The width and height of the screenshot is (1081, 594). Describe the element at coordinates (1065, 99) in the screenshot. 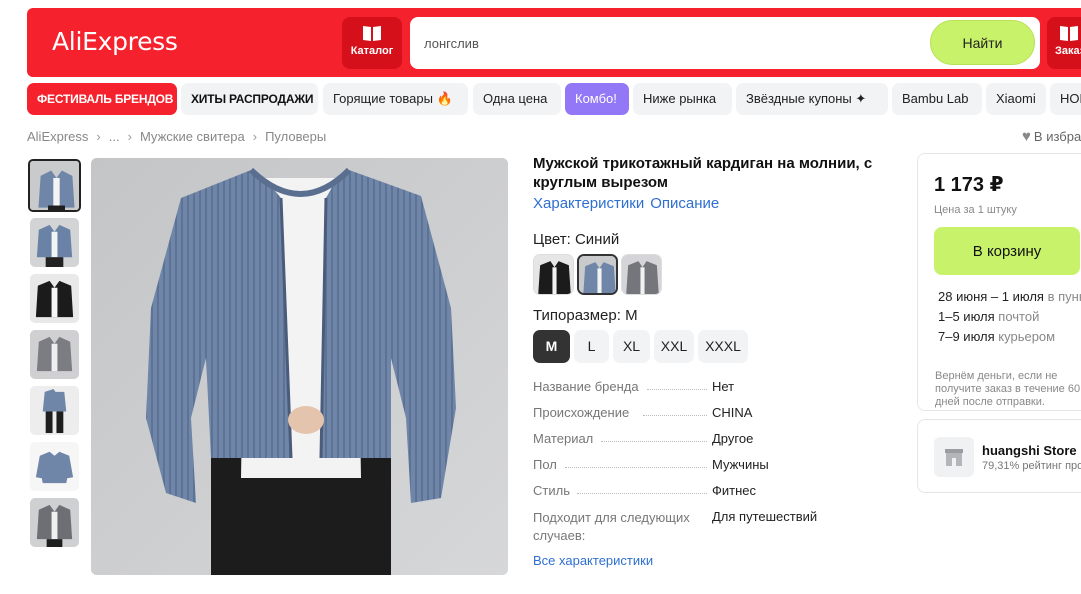

I see `chip-honor: HONOR` at that location.